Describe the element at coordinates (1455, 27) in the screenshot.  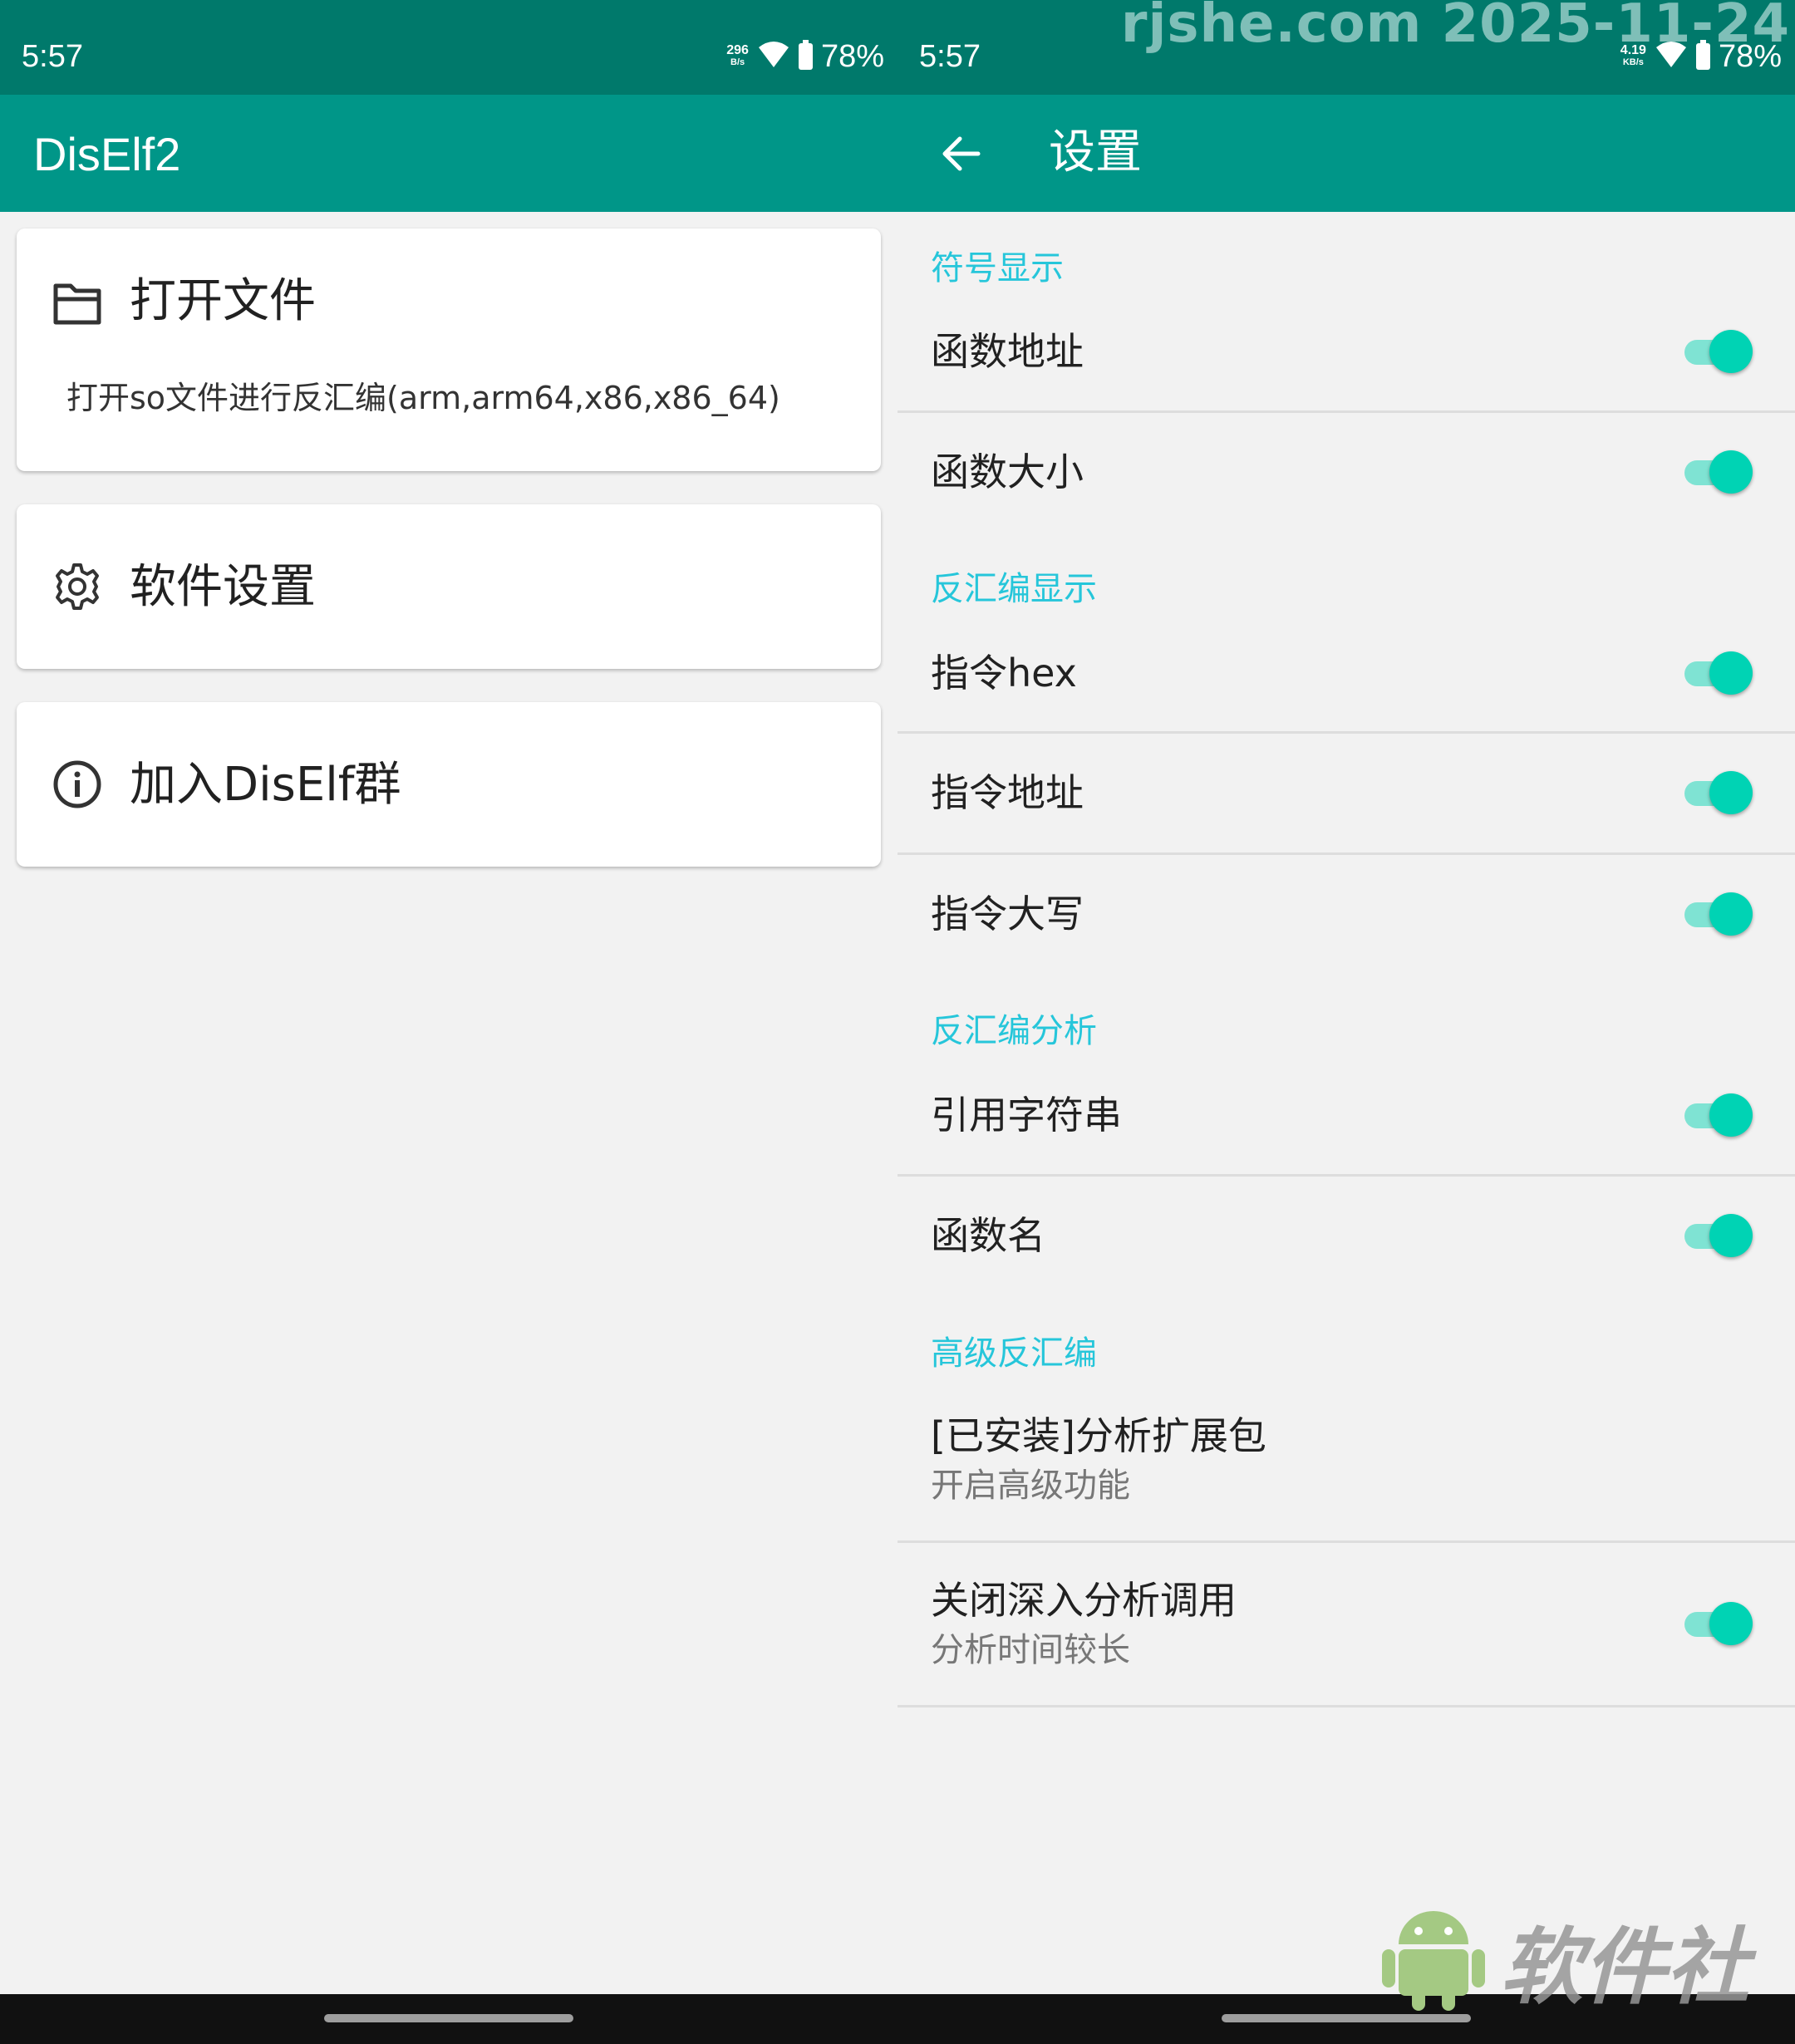
I see `watermark-top: rjshe.com 2025-11-24` at that location.